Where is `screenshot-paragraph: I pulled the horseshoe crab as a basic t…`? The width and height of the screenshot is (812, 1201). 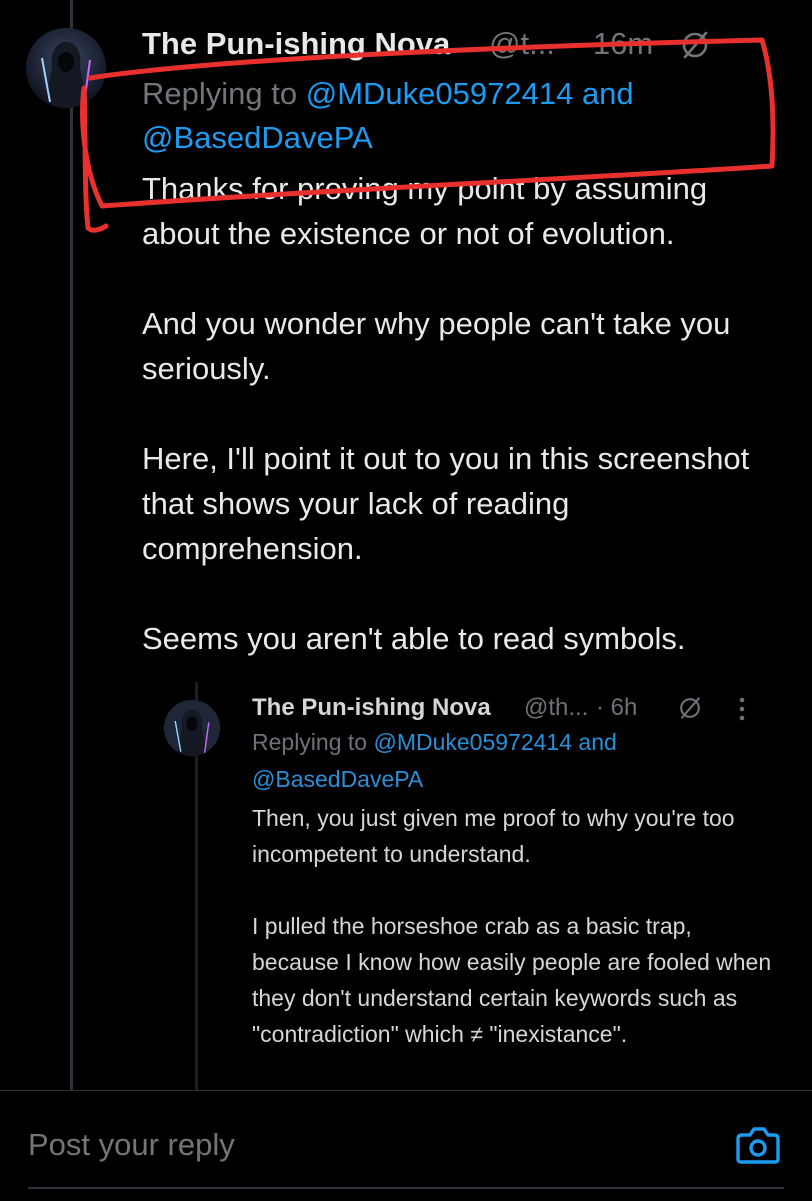 screenshot-paragraph: I pulled the horseshoe crab as a basic t… is located at coordinates (512, 980).